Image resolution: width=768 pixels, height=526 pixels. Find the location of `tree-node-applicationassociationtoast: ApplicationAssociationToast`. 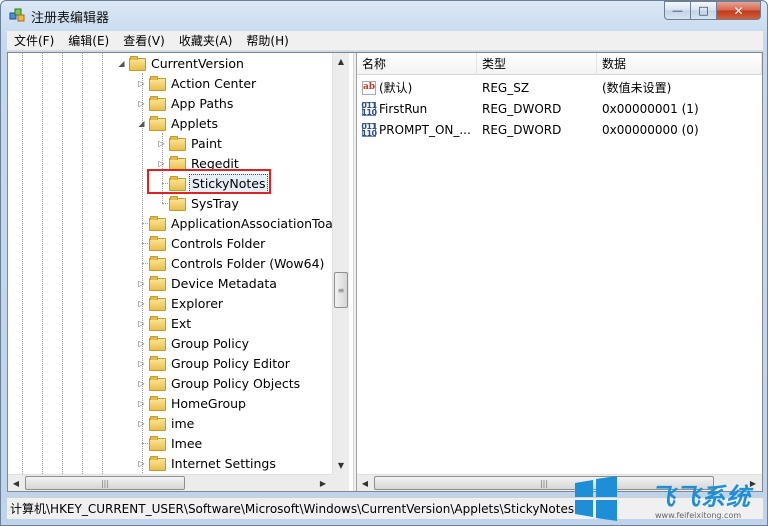

tree-node-applicationassociationtoast: ApplicationAssociationToast is located at coordinates (247, 223).